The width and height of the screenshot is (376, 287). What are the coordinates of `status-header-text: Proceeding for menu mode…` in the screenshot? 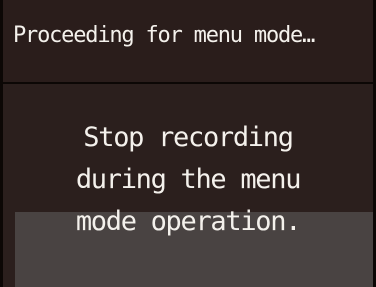 It's located at (164, 35).